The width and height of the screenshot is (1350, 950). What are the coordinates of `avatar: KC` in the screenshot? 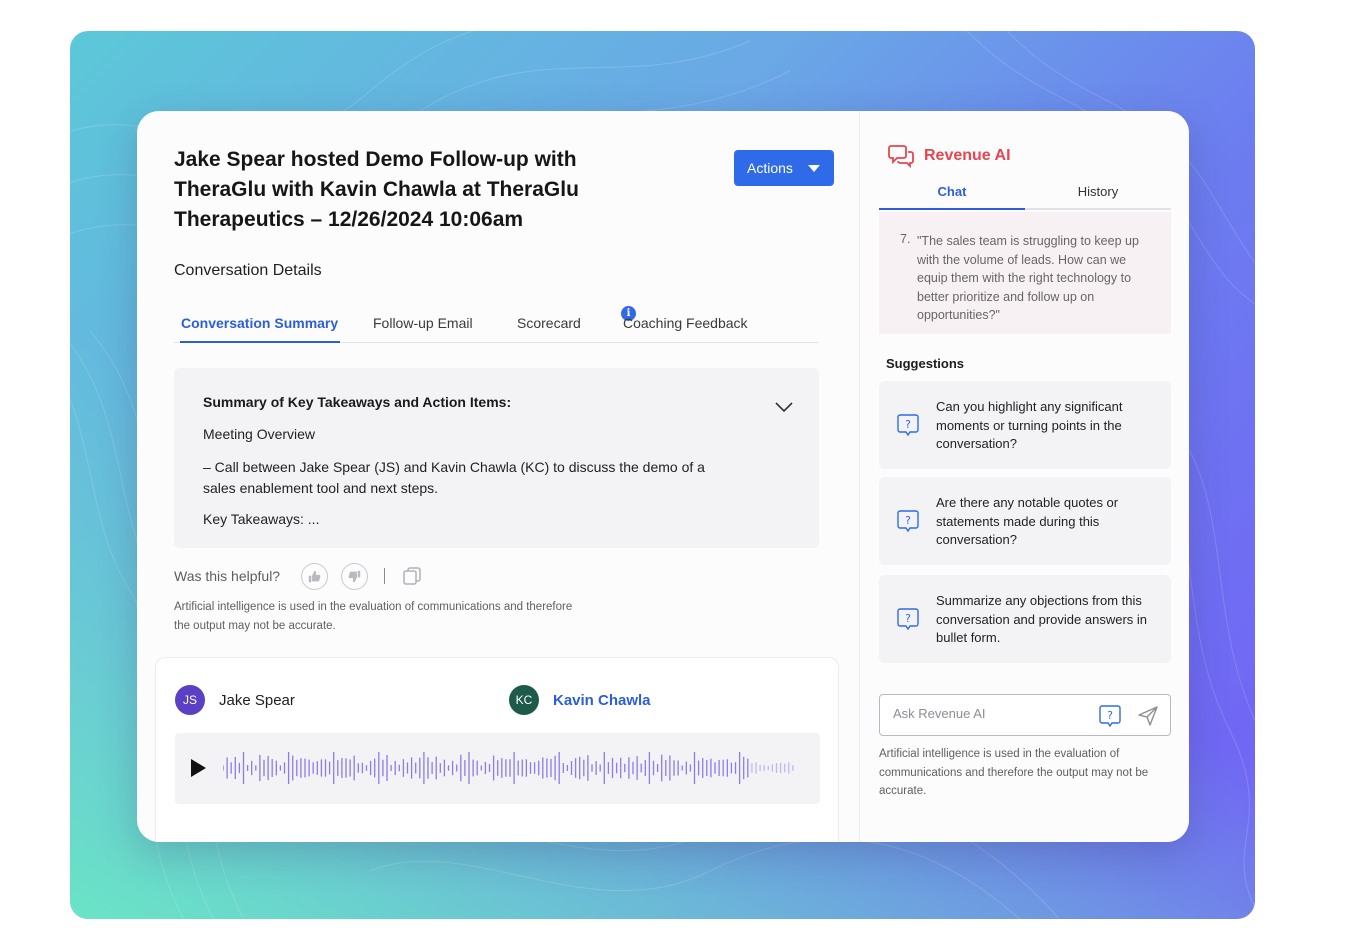 It's located at (524, 700).